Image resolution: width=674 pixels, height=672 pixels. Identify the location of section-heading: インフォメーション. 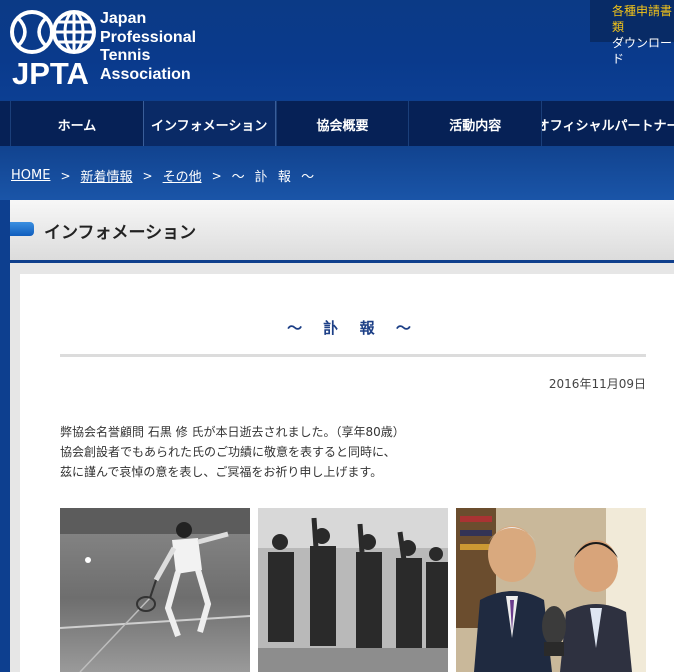
(342, 231).